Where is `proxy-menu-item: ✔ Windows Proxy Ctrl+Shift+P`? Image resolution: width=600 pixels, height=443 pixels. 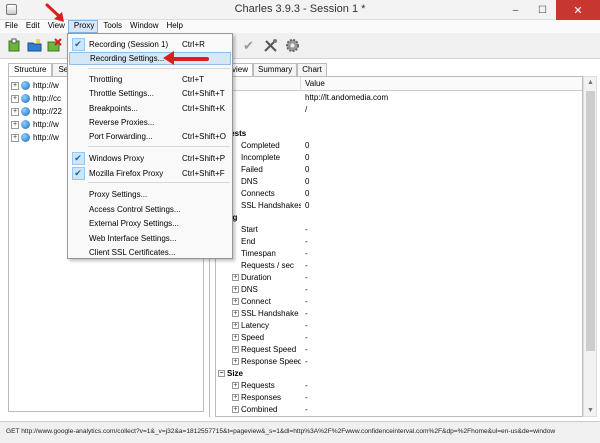
proxy-menu-item: ✔ Windows Proxy Ctrl+Shift+P is located at coordinates (150, 158).